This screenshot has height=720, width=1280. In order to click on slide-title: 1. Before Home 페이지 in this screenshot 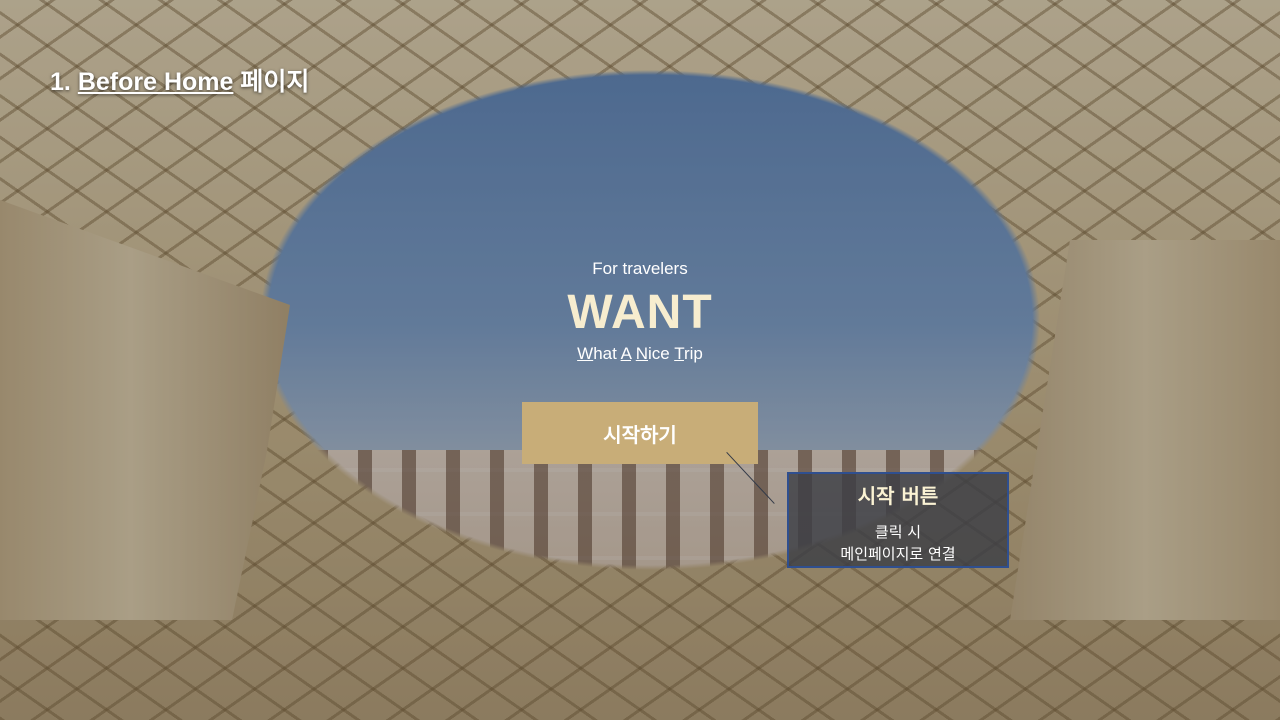, I will do `click(179, 80)`.